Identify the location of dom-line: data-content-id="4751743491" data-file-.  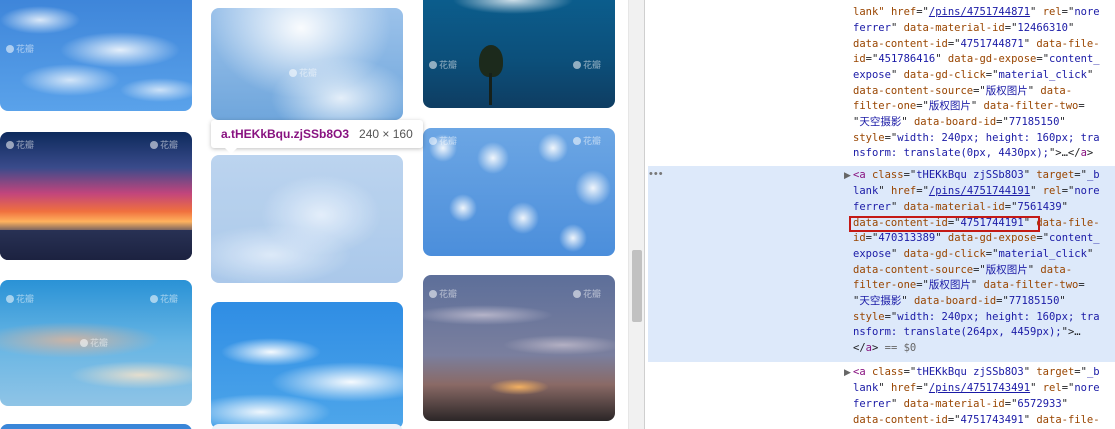
(976, 421).